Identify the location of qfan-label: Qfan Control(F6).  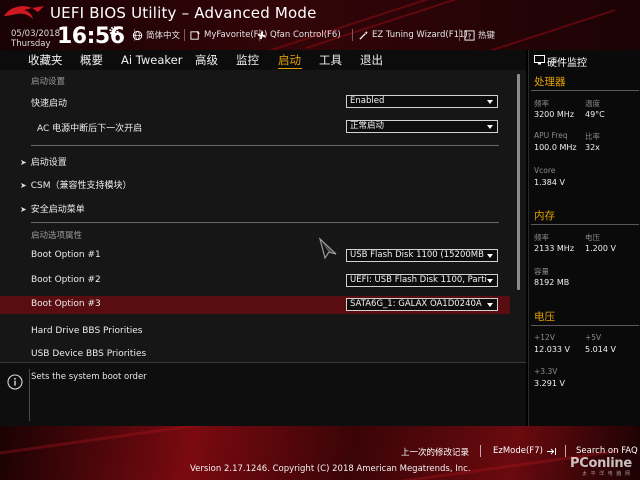
(305, 35).